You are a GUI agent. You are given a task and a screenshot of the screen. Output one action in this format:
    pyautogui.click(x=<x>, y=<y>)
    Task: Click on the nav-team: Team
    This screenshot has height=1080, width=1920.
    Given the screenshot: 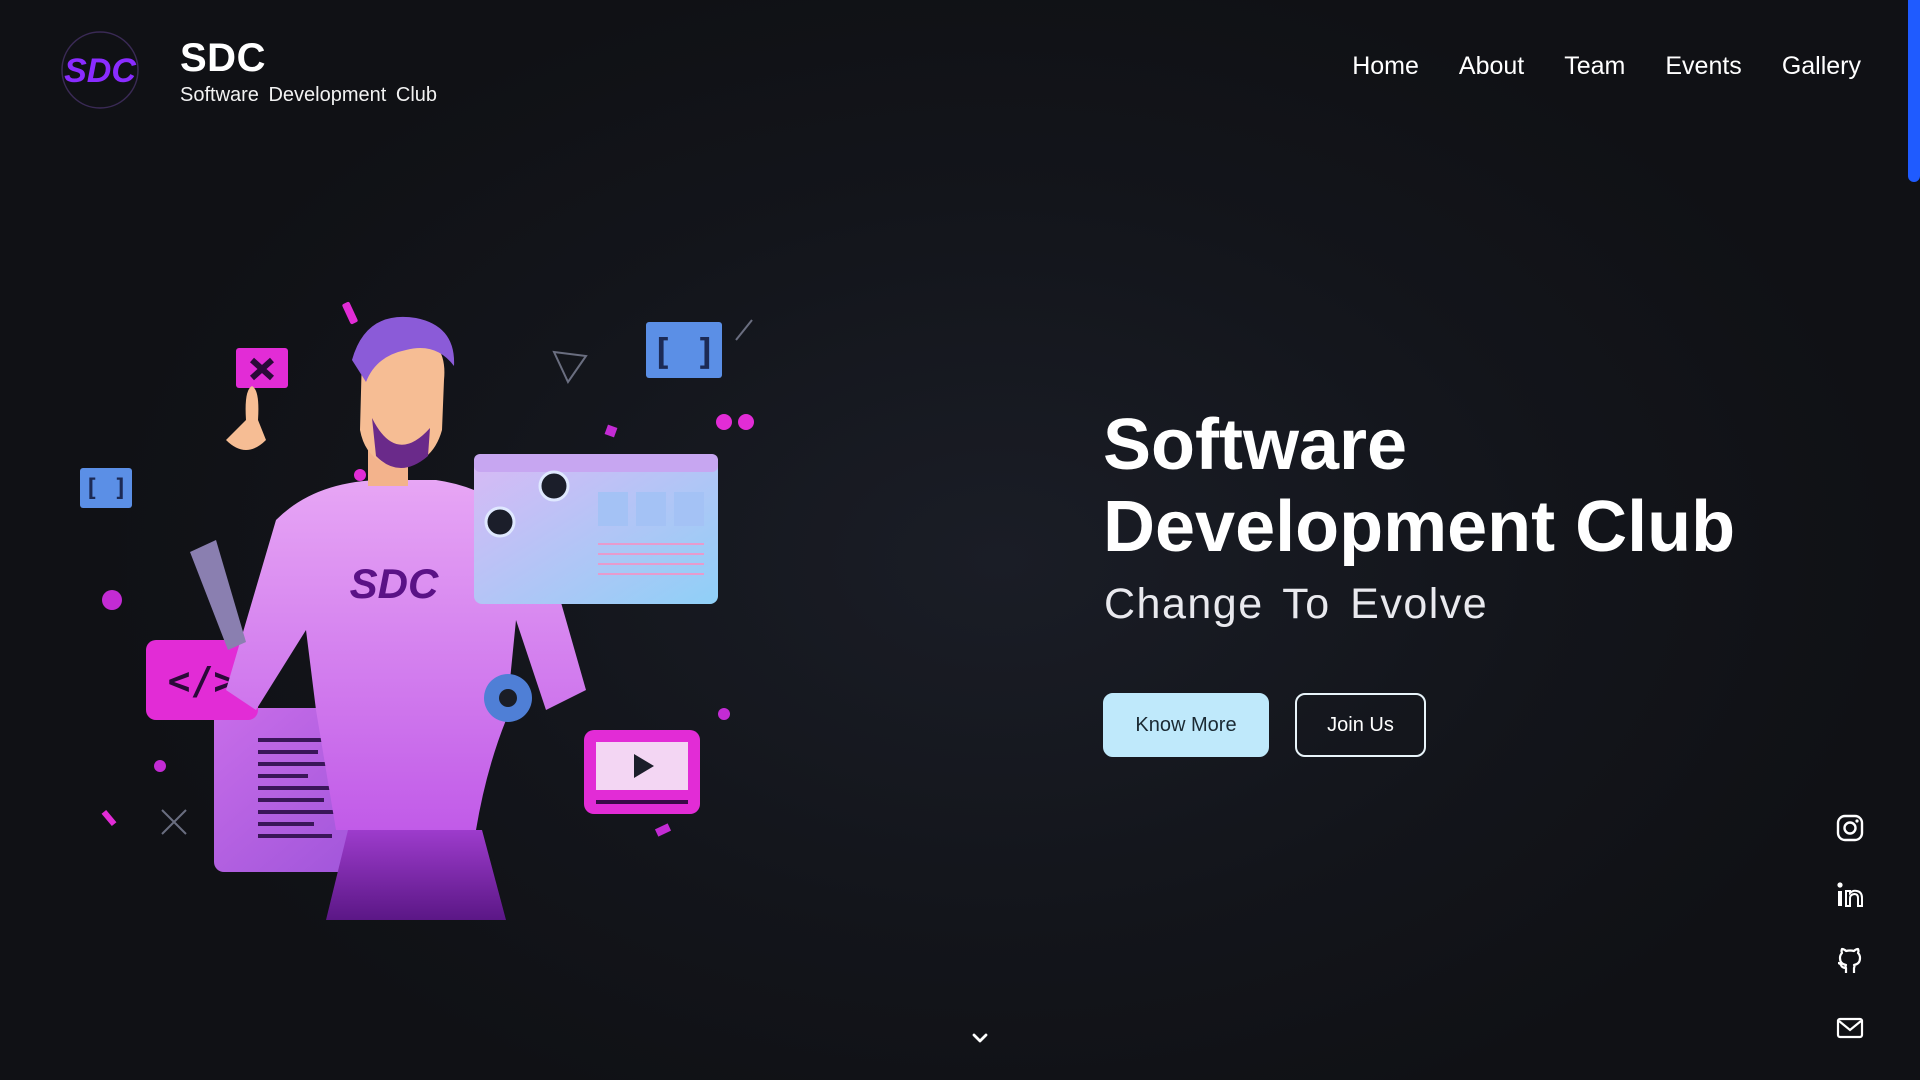 What is the action you would take?
    pyautogui.click(x=1594, y=66)
    